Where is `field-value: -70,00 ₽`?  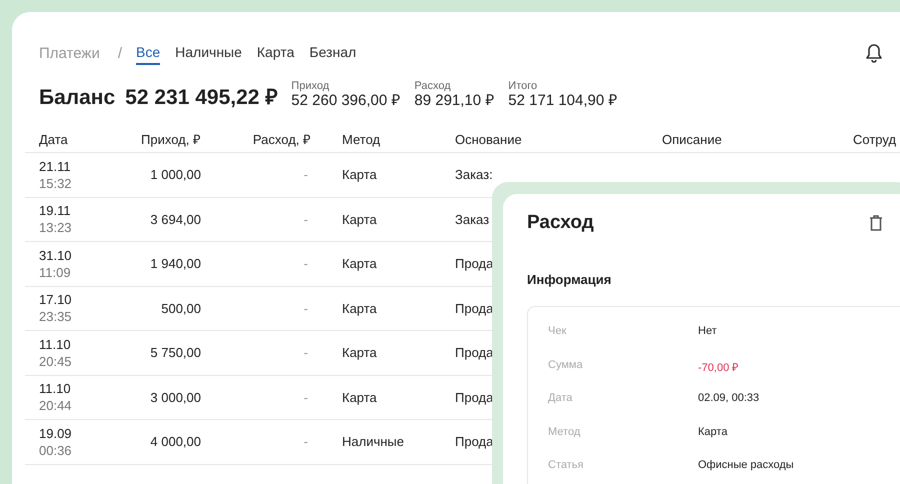 field-value: -70,00 ₽ is located at coordinates (718, 368).